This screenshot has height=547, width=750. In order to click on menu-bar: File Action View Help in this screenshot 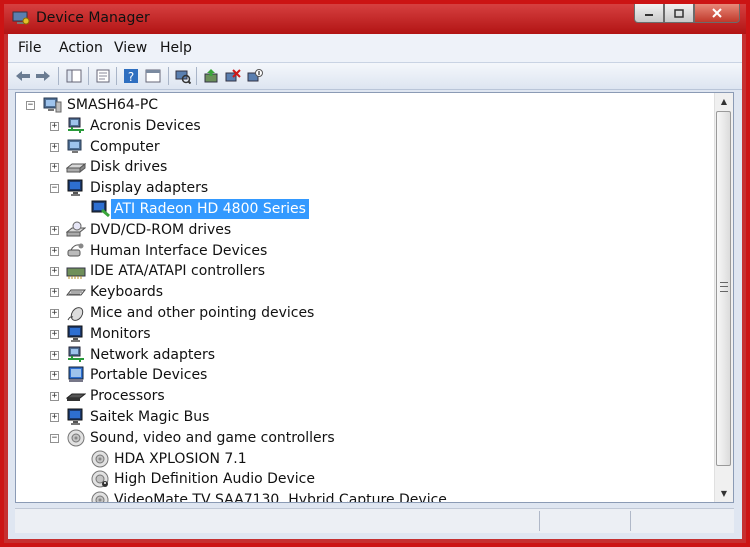, I will do `click(375, 48)`.